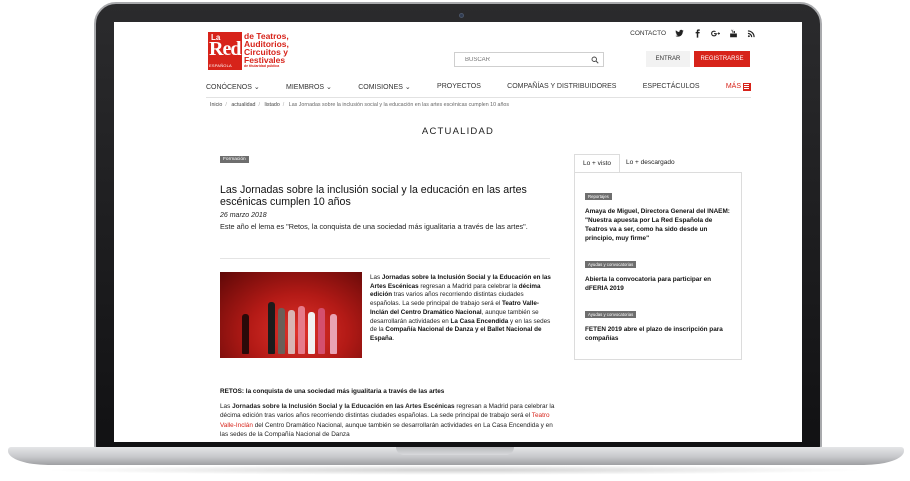  Describe the element at coordinates (385, 258) in the screenshot. I see `divider` at that location.